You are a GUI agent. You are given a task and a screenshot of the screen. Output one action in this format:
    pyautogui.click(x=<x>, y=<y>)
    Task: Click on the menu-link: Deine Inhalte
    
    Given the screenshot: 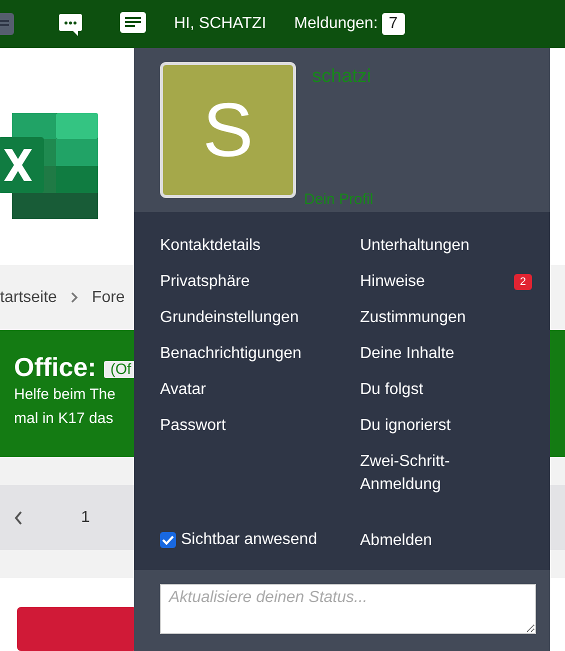 What is the action you would take?
    pyautogui.click(x=407, y=353)
    